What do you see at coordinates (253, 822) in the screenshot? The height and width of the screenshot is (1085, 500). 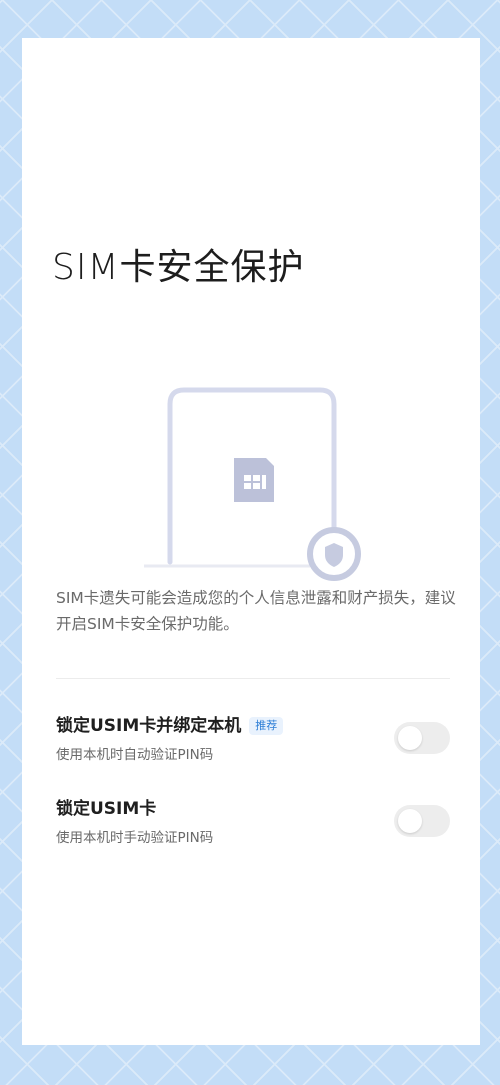 I see `lock-usim-setting: 锁定USIM卡 使用本机时手动验证PIN码` at bounding box center [253, 822].